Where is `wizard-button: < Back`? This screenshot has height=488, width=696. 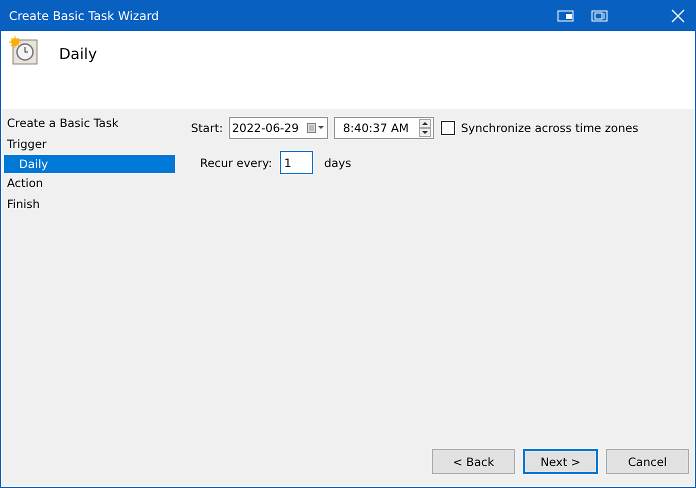
wizard-button: < Back is located at coordinates (473, 461).